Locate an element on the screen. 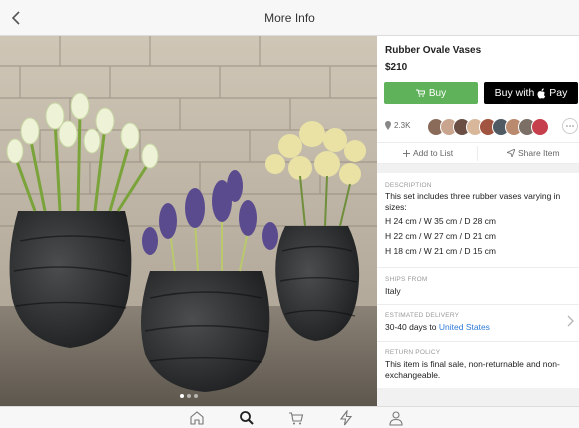  description-label: DESCRIPTION is located at coordinates (408, 185).